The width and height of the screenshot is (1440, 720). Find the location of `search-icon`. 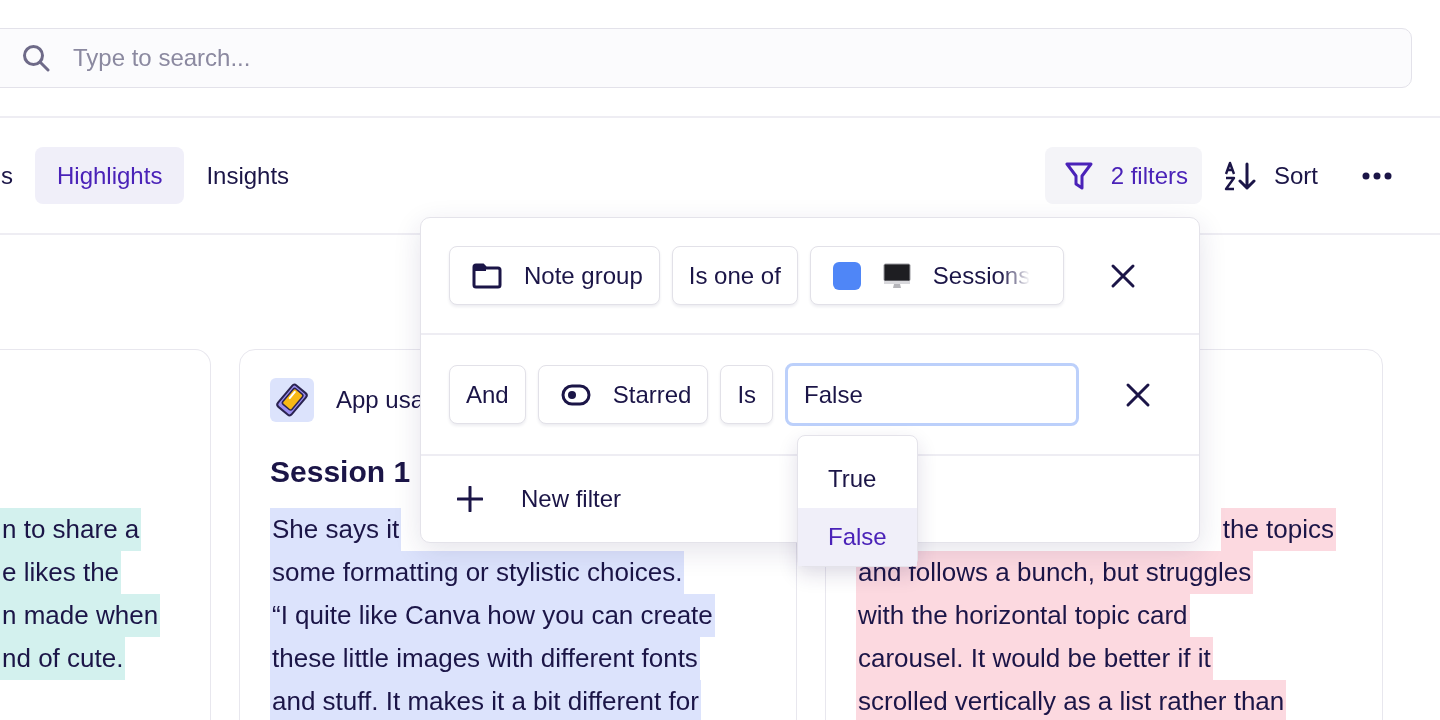

search-icon is located at coordinates (36, 58).